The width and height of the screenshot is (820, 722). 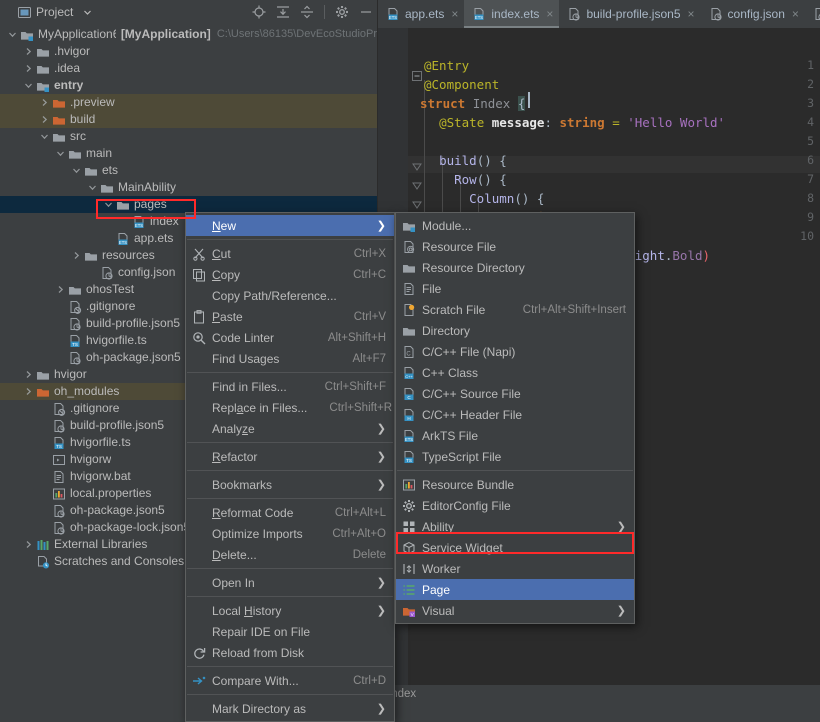 What do you see at coordinates (515, 547) in the screenshot?
I see `menu-item-service-widget: Service Widget` at bounding box center [515, 547].